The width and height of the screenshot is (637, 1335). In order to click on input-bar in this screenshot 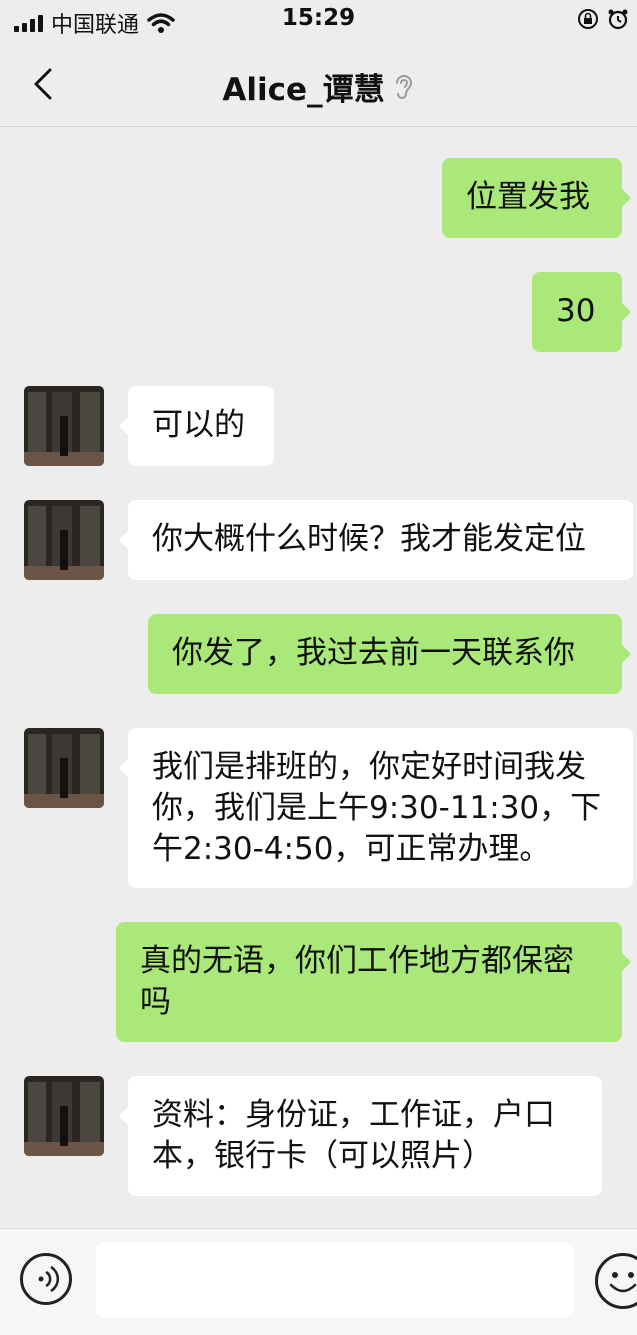, I will do `click(318, 1281)`.